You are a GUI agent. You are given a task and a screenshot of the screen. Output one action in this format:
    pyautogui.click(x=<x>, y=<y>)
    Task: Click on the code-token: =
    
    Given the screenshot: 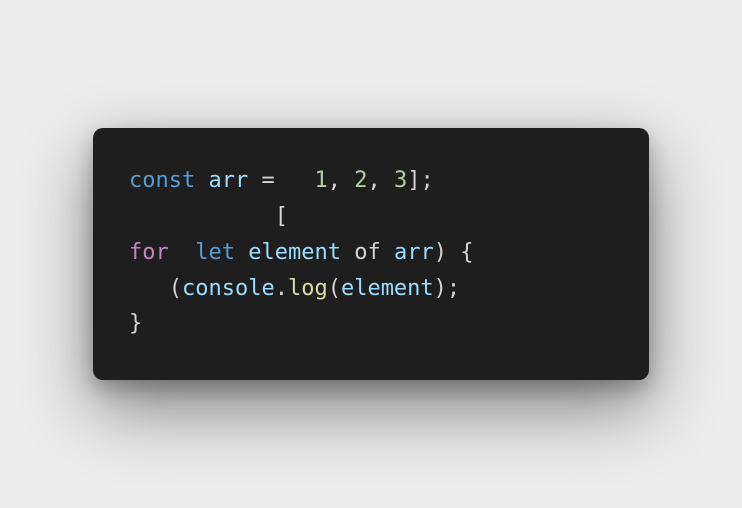 What is the action you would take?
    pyautogui.click(x=268, y=180)
    